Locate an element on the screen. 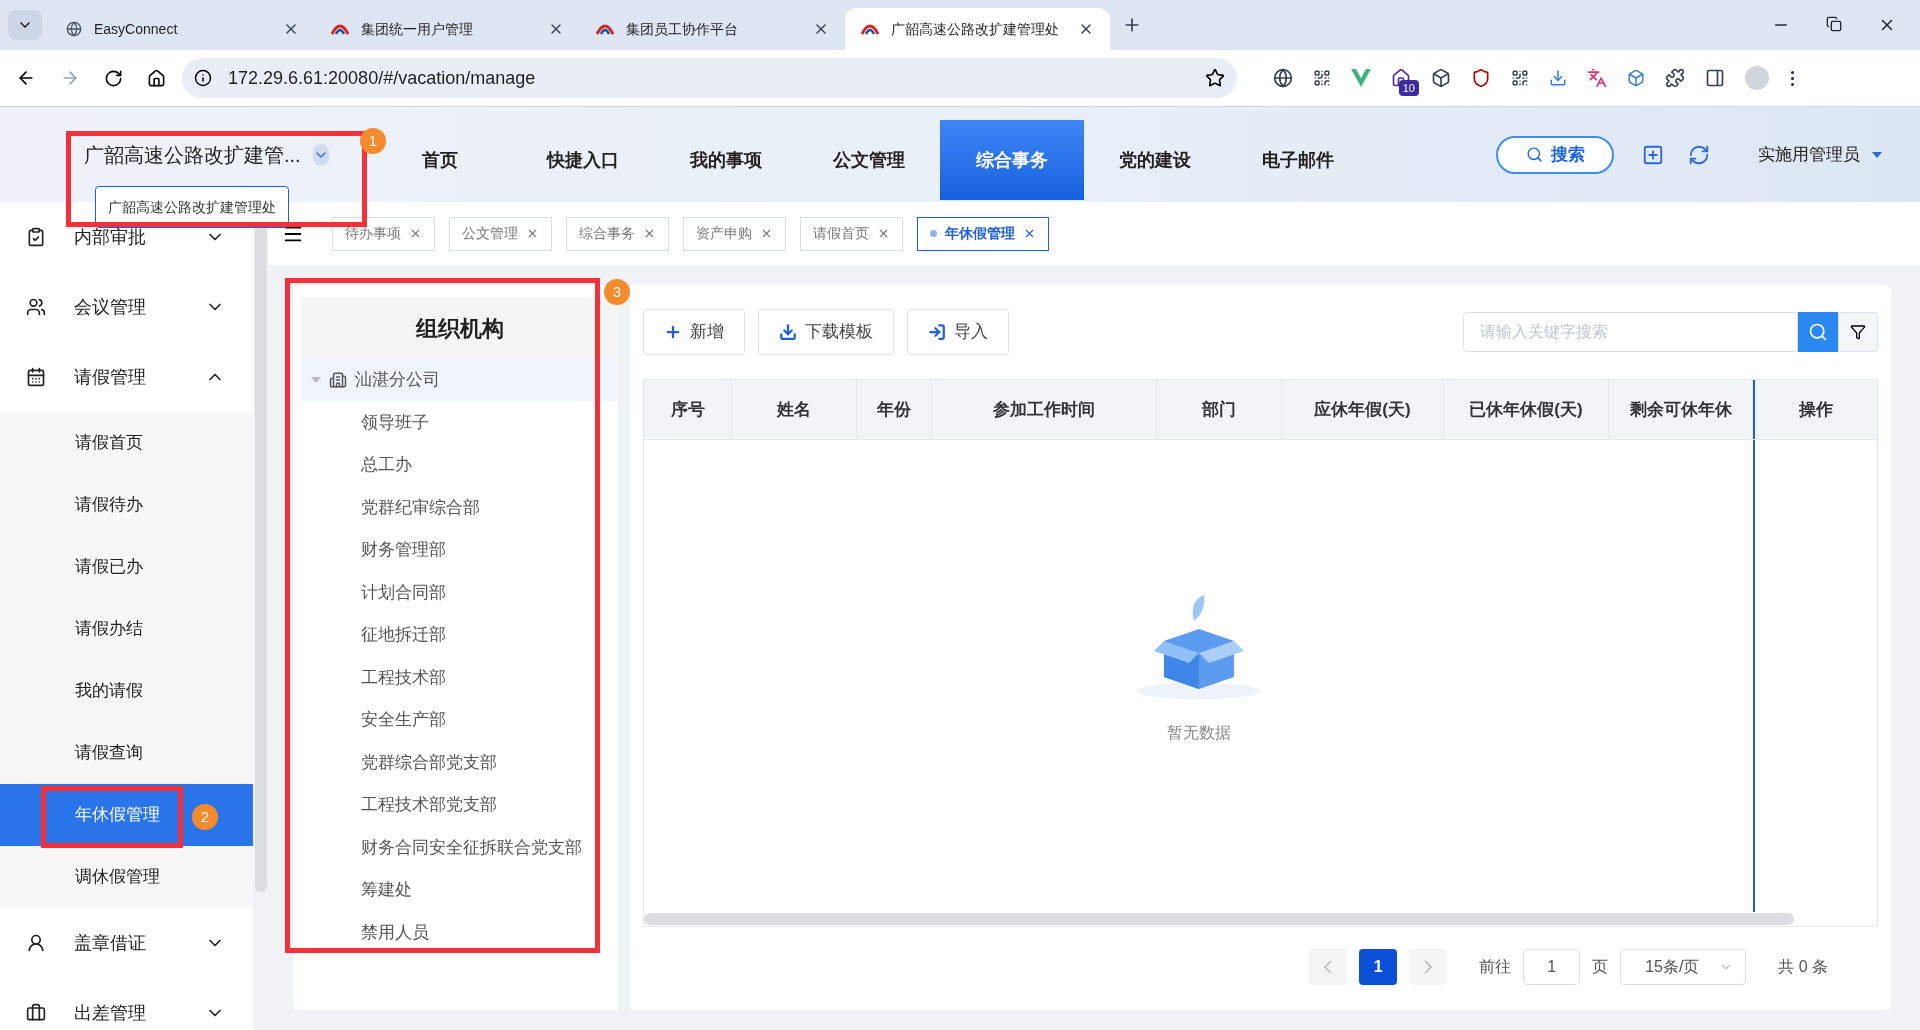  page-tag: 待办事项 is located at coordinates (383, 233).